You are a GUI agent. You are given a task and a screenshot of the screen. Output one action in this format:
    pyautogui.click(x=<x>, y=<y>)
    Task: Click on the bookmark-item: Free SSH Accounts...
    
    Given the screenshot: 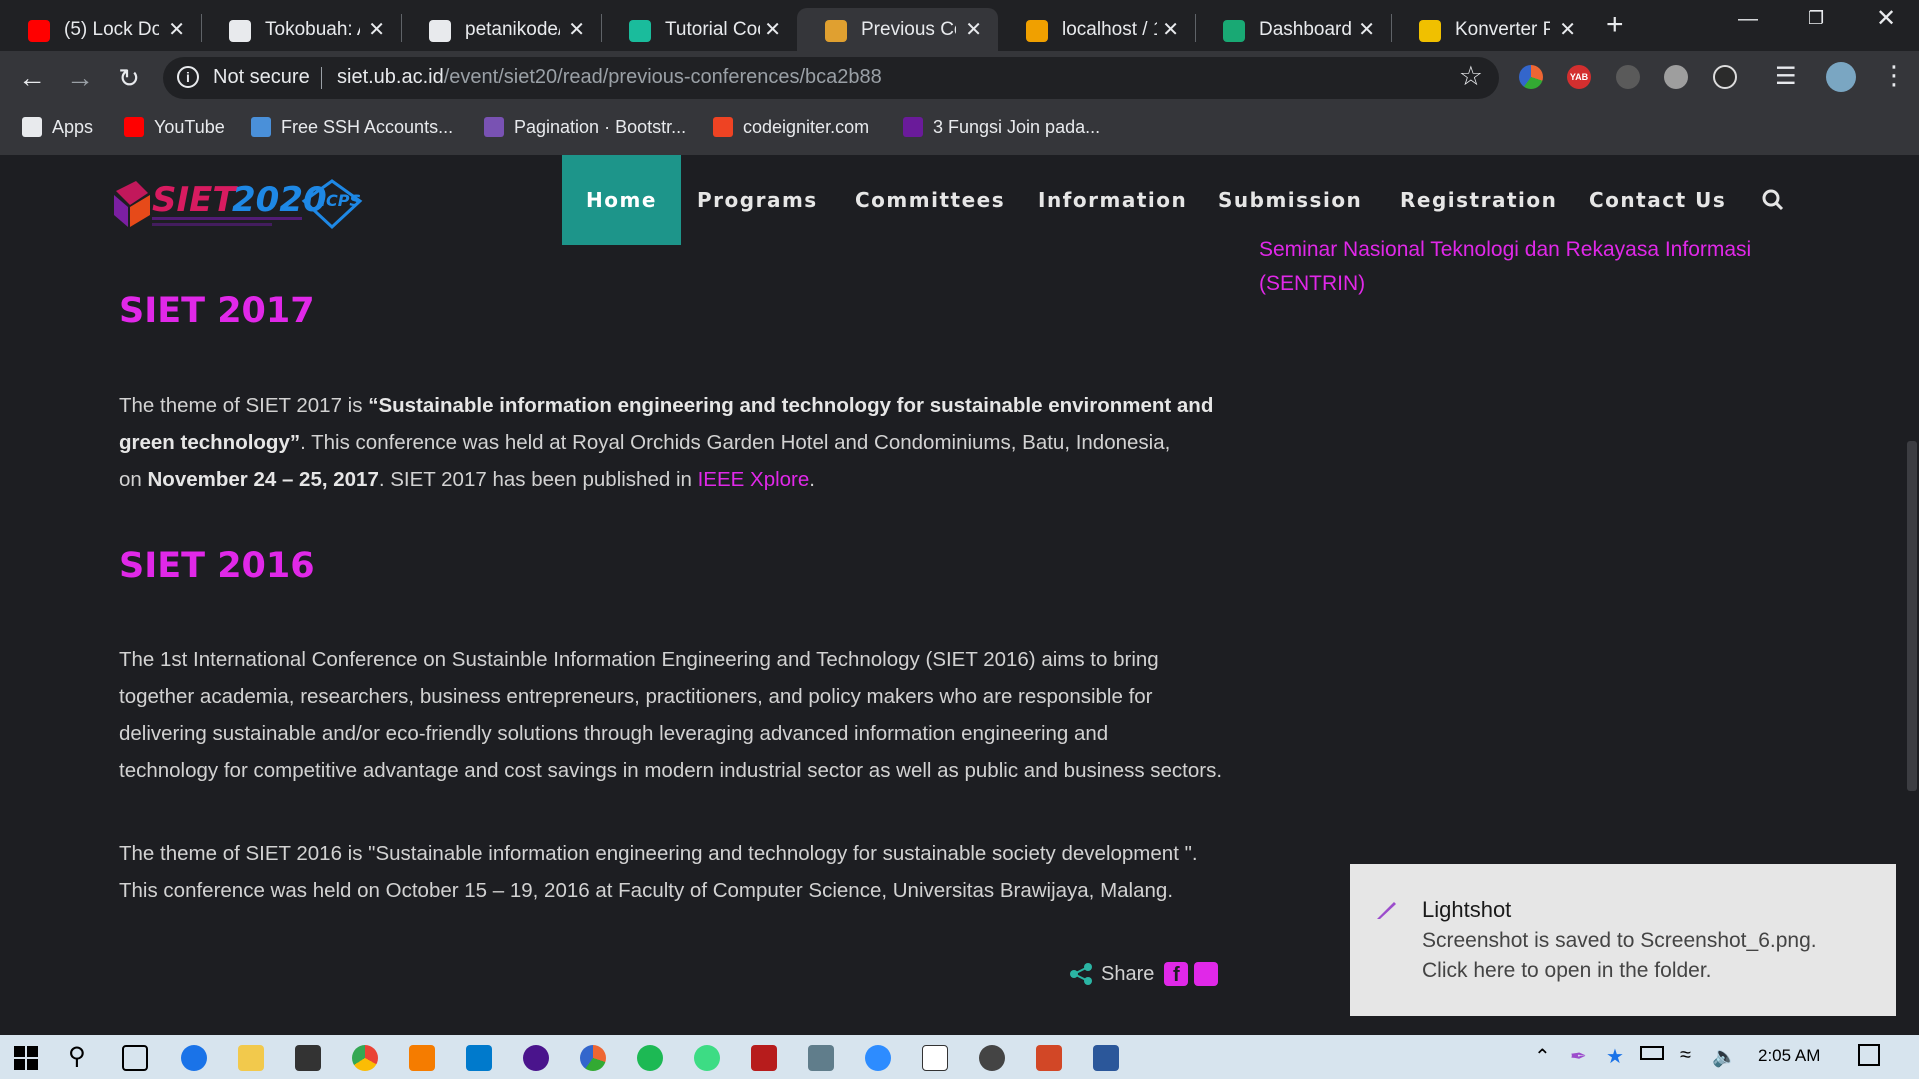 What is the action you would take?
    pyautogui.click(x=352, y=127)
    